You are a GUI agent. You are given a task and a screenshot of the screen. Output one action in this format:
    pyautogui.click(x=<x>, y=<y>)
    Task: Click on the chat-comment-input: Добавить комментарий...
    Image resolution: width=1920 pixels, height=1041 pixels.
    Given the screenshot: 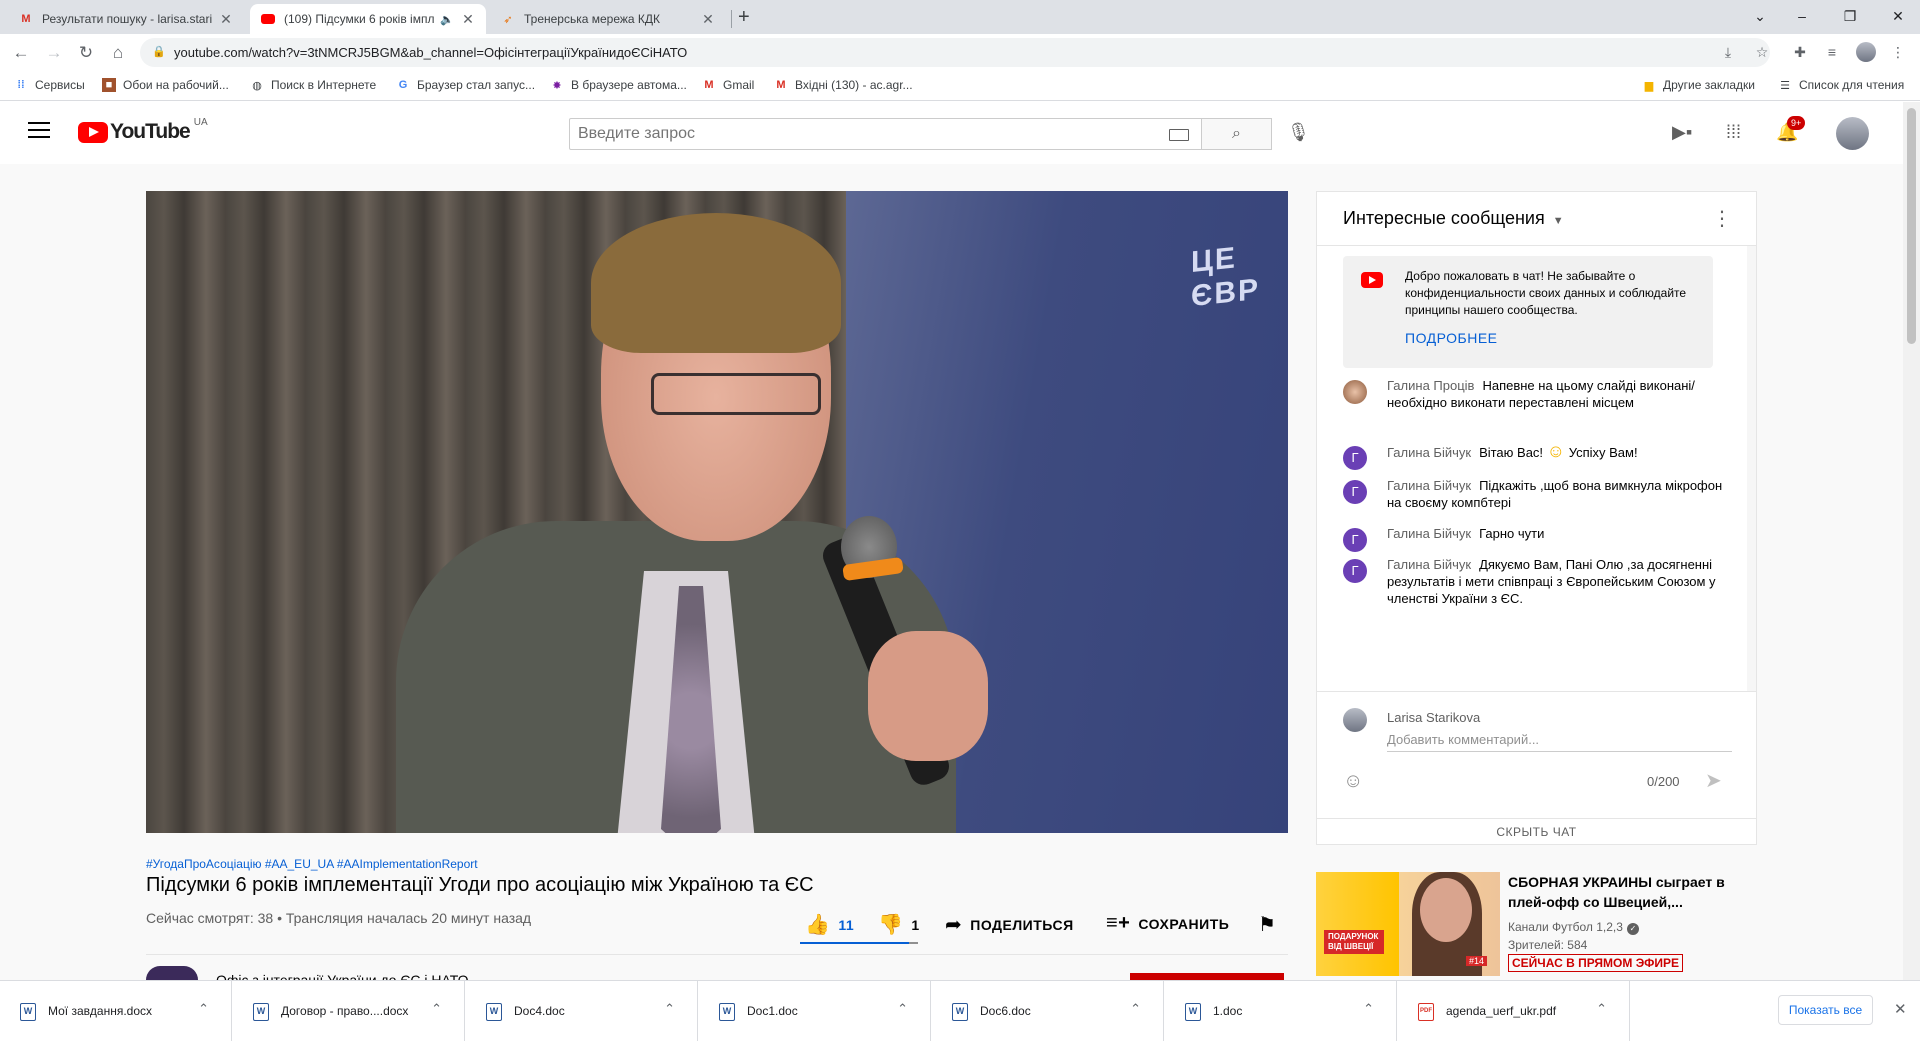 What is the action you would take?
    pyautogui.click(x=1559, y=742)
    